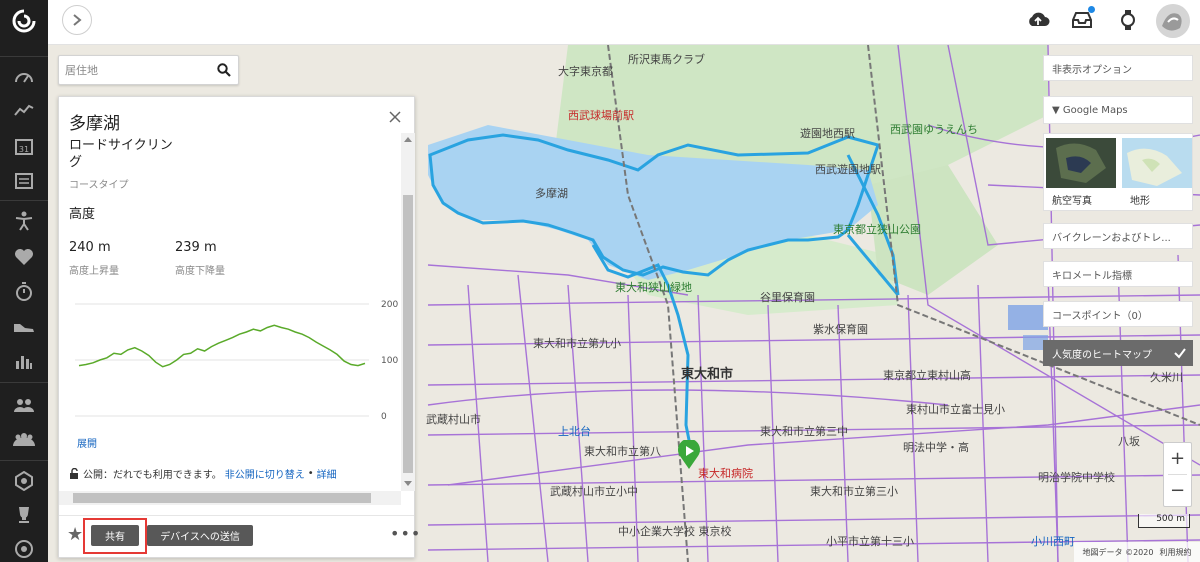 This screenshot has width=1200, height=562. Describe the element at coordinates (24, 515) in the screenshot. I see `trophy-icon` at that location.